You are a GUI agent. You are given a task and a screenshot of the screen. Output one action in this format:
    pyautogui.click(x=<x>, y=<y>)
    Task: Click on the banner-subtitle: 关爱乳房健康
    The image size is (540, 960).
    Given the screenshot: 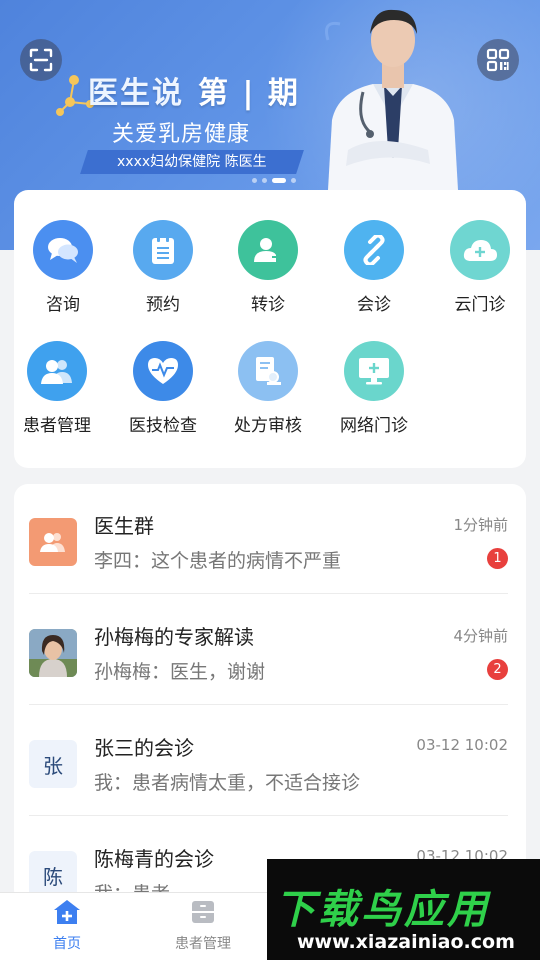 What is the action you would take?
    pyautogui.click(x=181, y=134)
    